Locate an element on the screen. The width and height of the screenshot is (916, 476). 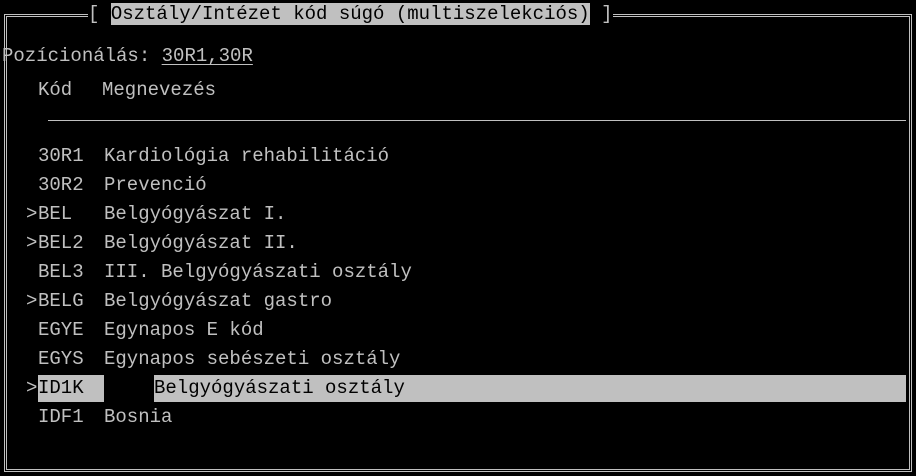
item-name: Egynapos sebészeti osztály is located at coordinates (252, 359).